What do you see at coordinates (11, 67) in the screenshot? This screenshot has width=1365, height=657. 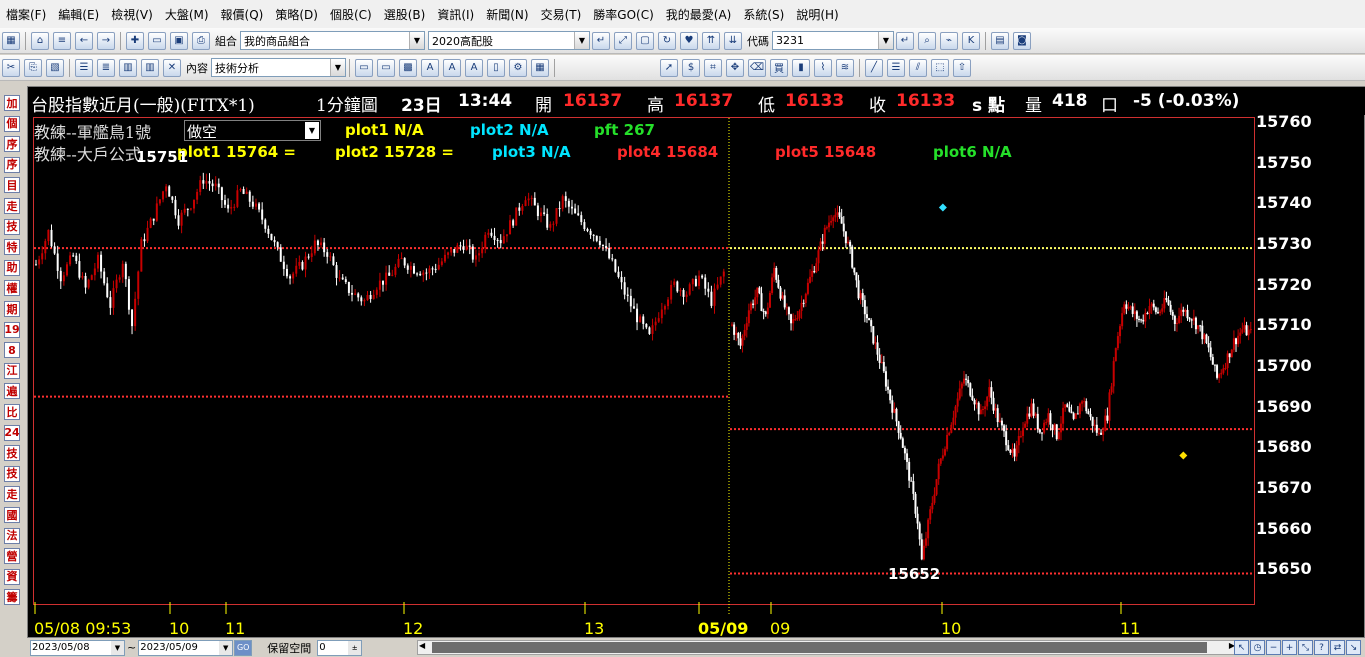 I see `cut-icon: ✂` at bounding box center [11, 67].